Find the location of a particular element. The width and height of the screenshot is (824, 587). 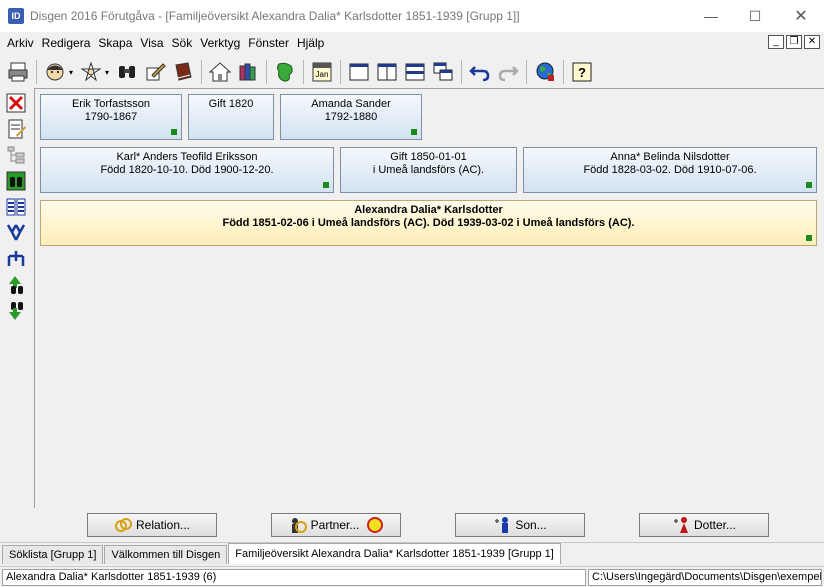

calendar-label: Jan is located at coordinates (322, 74).